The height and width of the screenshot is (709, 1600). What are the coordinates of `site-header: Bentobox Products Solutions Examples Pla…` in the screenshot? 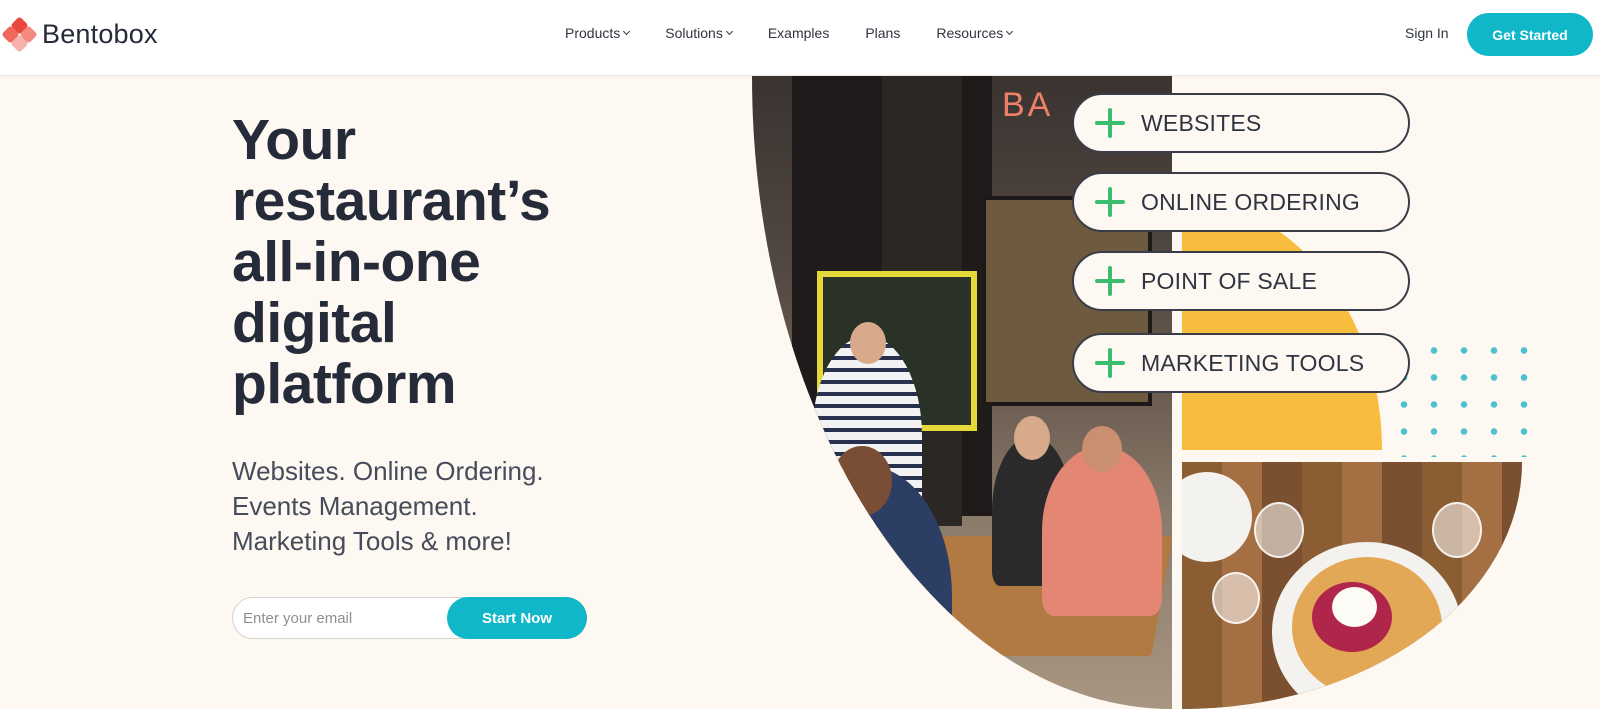 It's located at (800, 38).